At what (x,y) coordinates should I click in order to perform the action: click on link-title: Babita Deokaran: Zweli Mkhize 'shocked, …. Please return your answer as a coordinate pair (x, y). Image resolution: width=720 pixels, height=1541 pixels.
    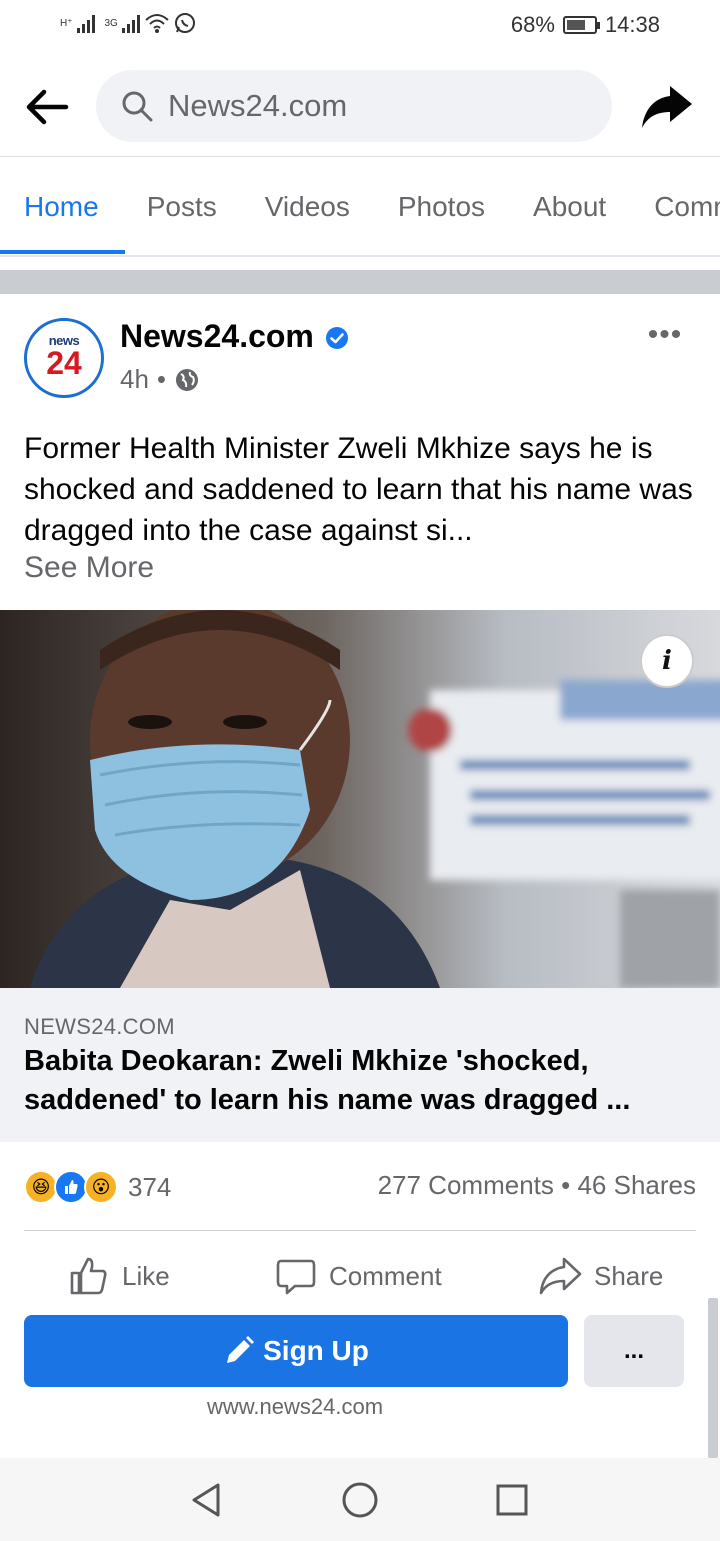
    Looking at the image, I should click on (360, 1081).